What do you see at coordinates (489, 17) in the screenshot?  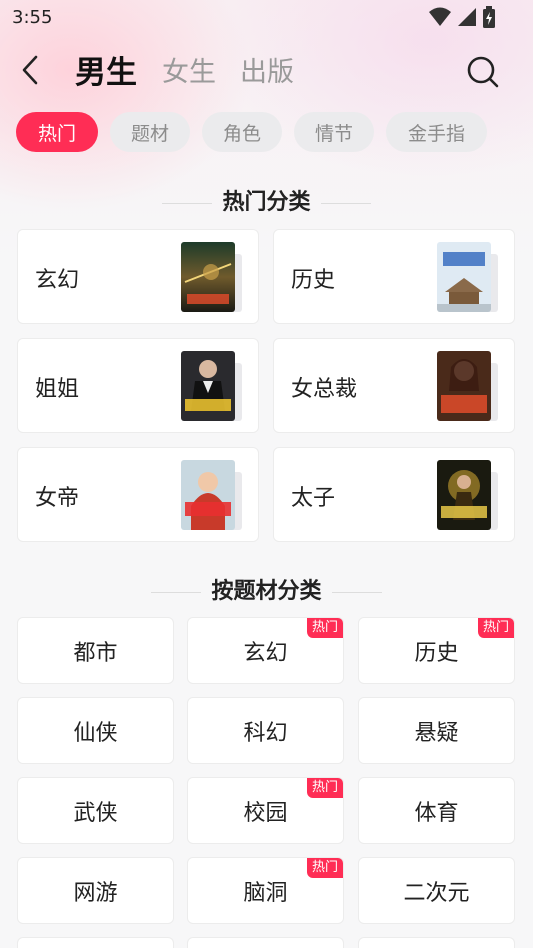 I see `battery-icon` at bounding box center [489, 17].